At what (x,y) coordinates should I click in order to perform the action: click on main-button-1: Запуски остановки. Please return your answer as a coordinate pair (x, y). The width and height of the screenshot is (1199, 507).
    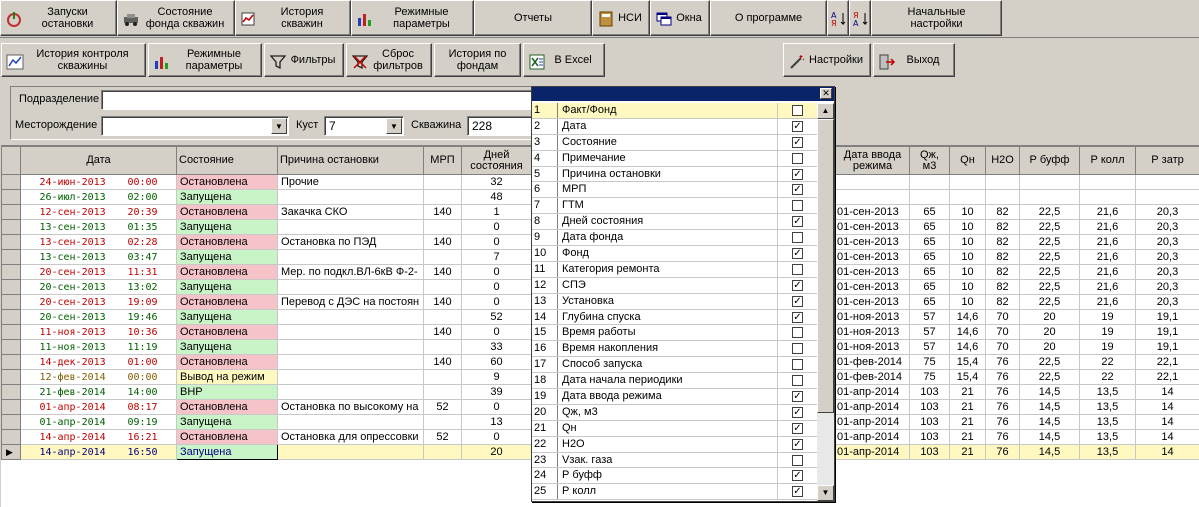
    Looking at the image, I should click on (58, 18).